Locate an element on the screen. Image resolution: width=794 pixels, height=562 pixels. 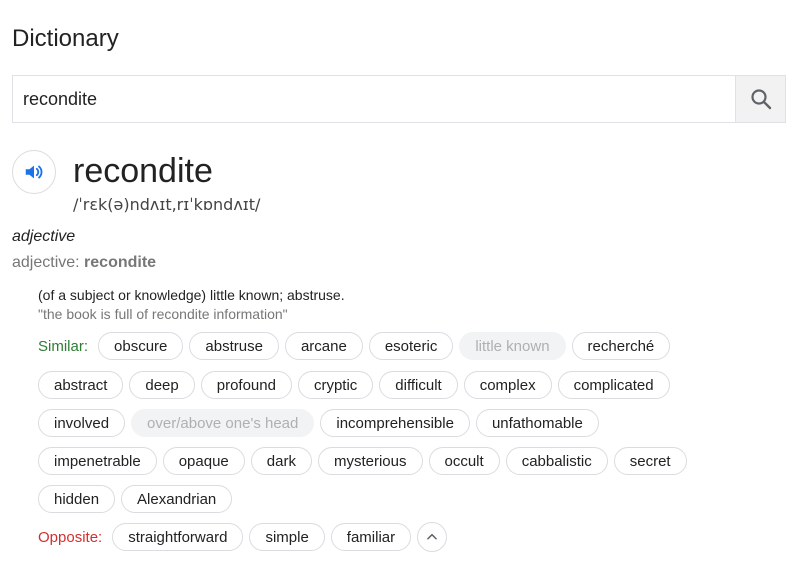
antonym-chip: simple is located at coordinates (287, 537).